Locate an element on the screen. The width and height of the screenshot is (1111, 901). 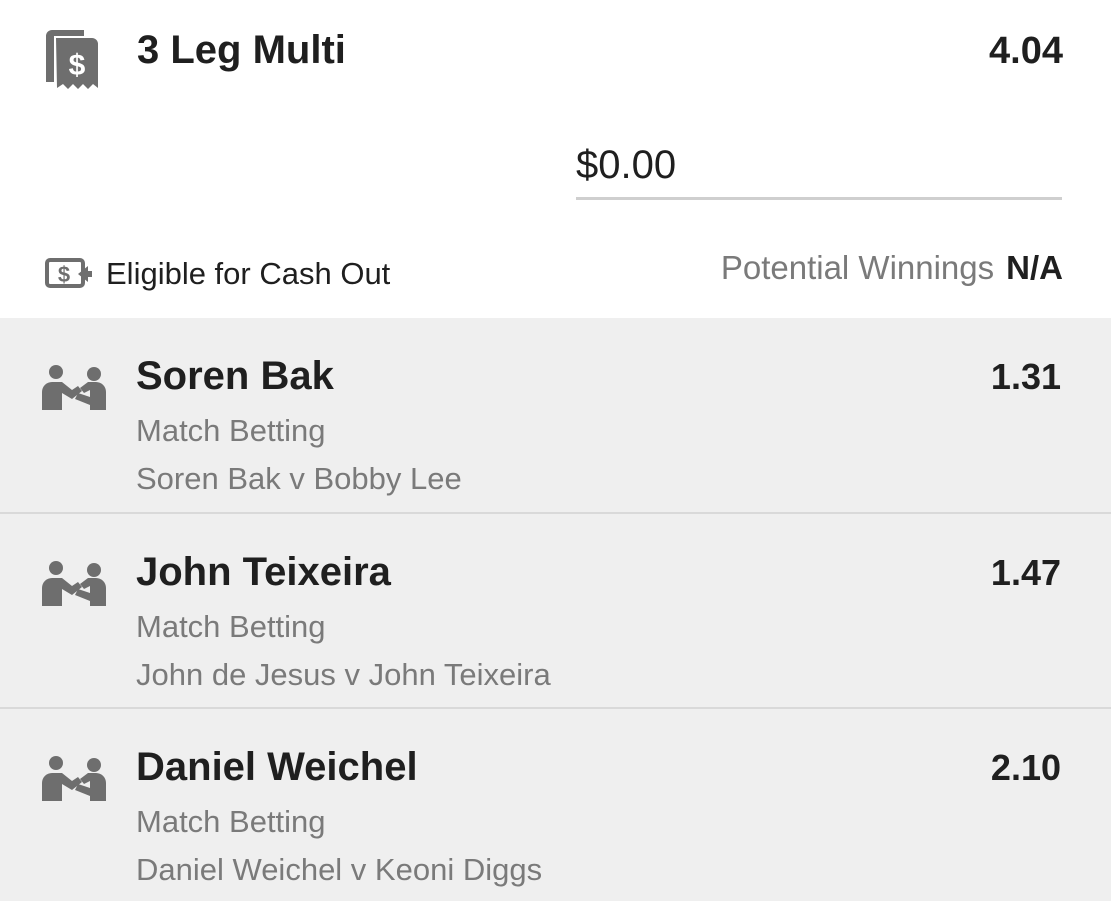
leg-odds: 2.10 is located at coordinates (1025, 767).